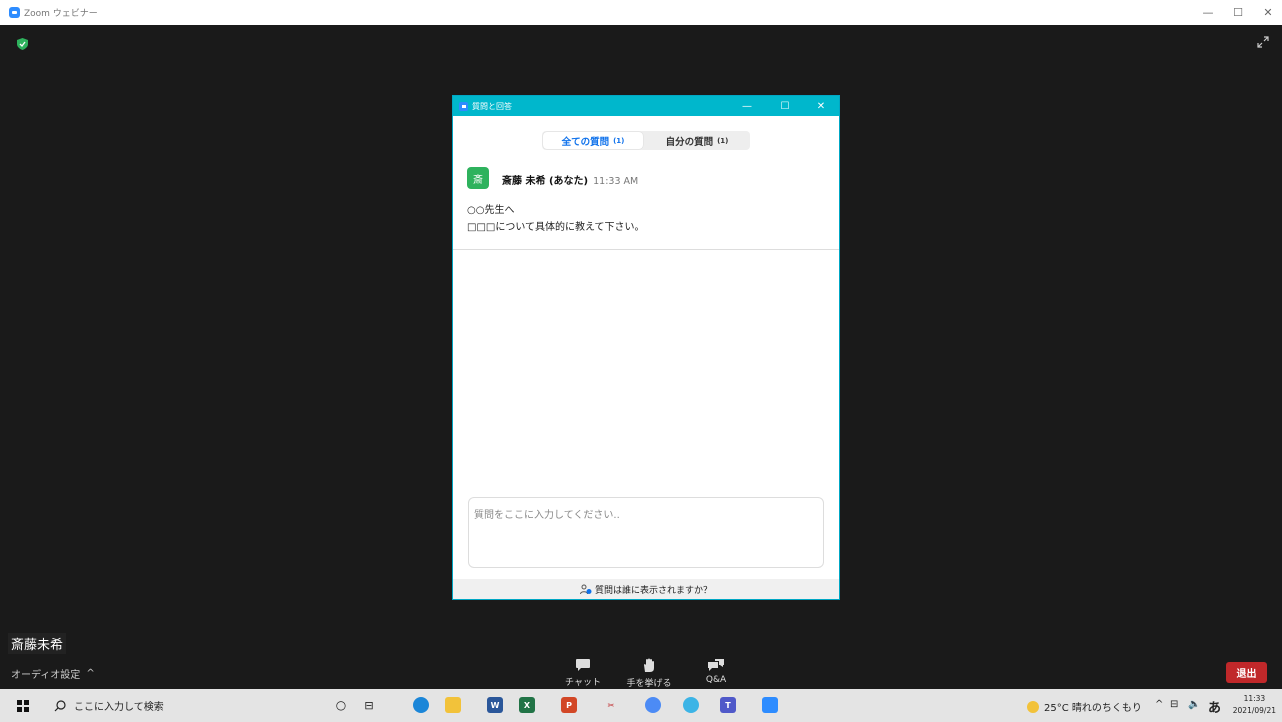 The width and height of the screenshot is (1282, 722). I want to click on question-line: ○○先生へ, so click(491, 210).